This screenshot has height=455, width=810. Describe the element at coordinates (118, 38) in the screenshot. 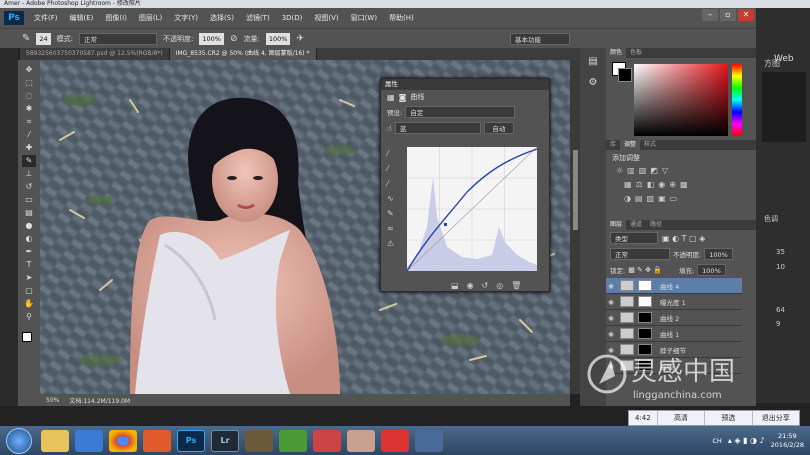

I see `mode-select: 正常` at that location.